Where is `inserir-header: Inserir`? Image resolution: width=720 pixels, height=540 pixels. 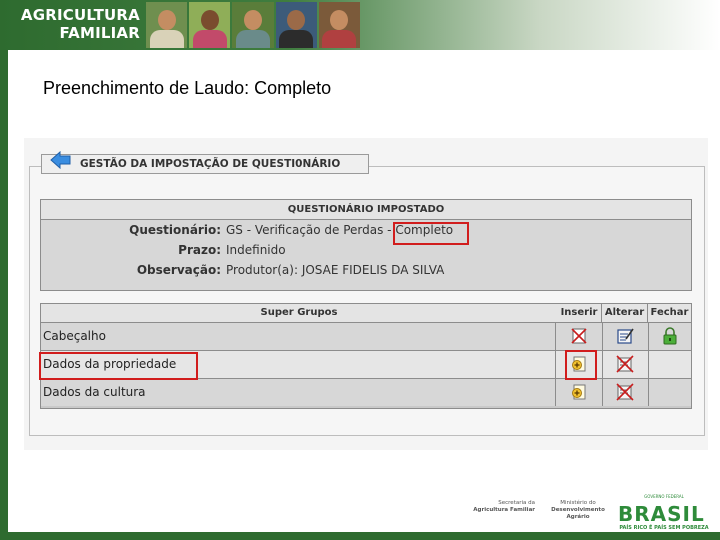
inserir-header: Inserir is located at coordinates (579, 313).